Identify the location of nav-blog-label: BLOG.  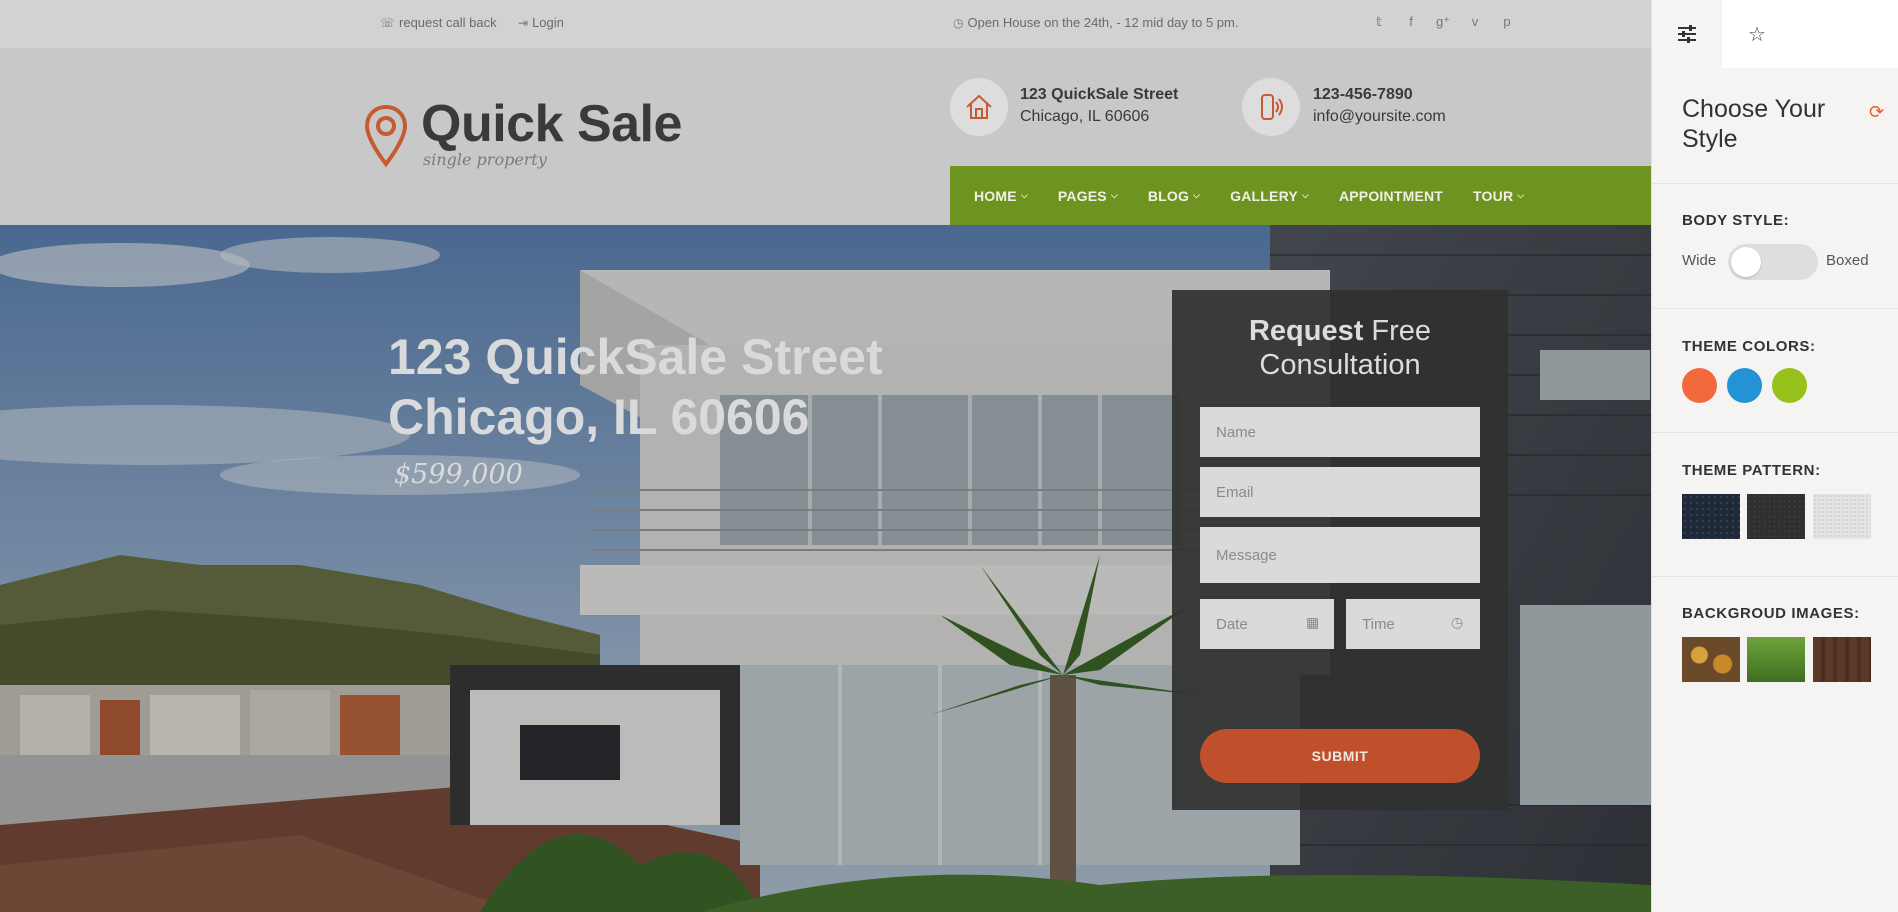
(1168, 195).